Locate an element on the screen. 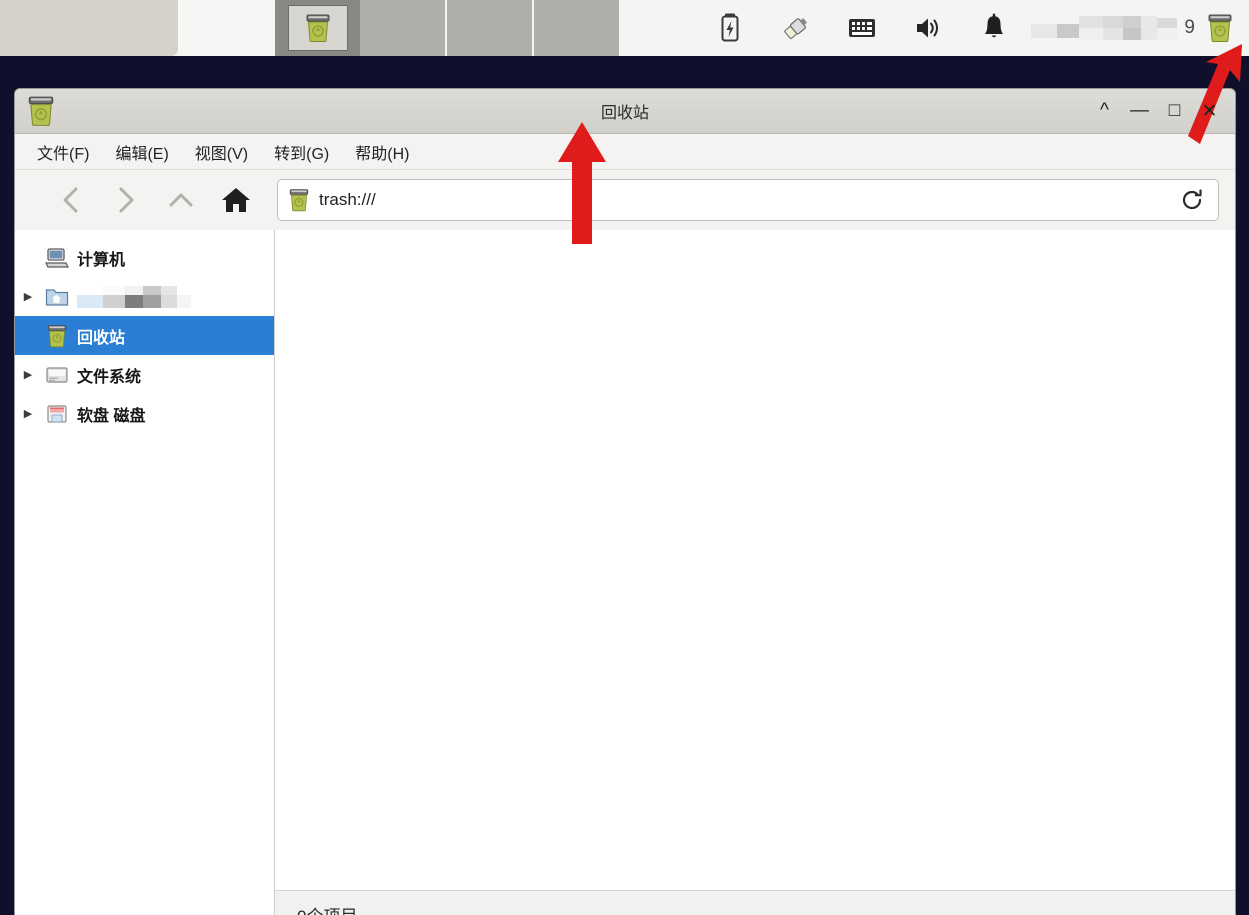 The image size is (1249, 915). location-input: trash:/// is located at coordinates (347, 200).